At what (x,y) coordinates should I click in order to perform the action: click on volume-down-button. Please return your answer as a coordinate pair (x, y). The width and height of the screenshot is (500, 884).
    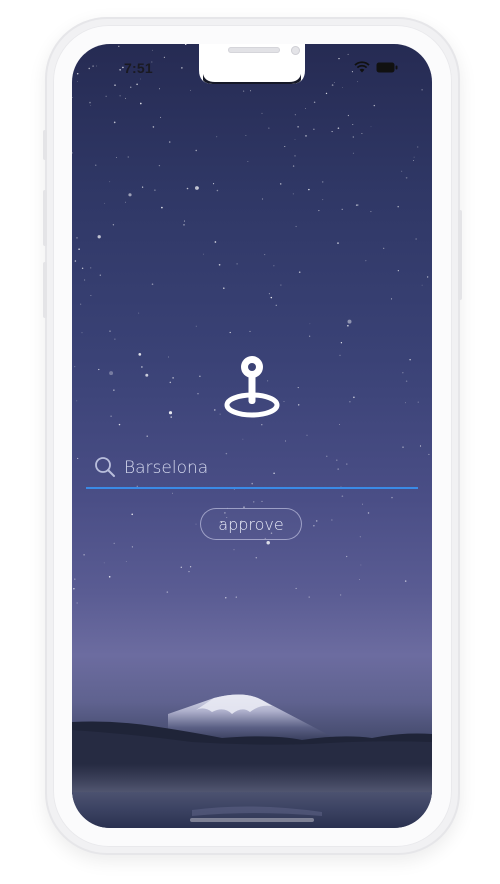
    Looking at the image, I should click on (45, 290).